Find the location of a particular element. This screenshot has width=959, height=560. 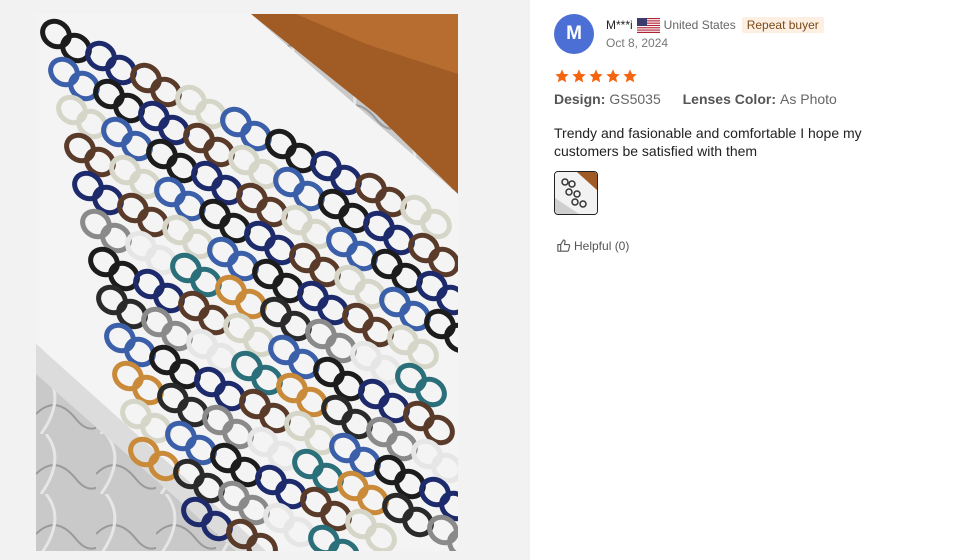

us-flag-icon is located at coordinates (648, 25).